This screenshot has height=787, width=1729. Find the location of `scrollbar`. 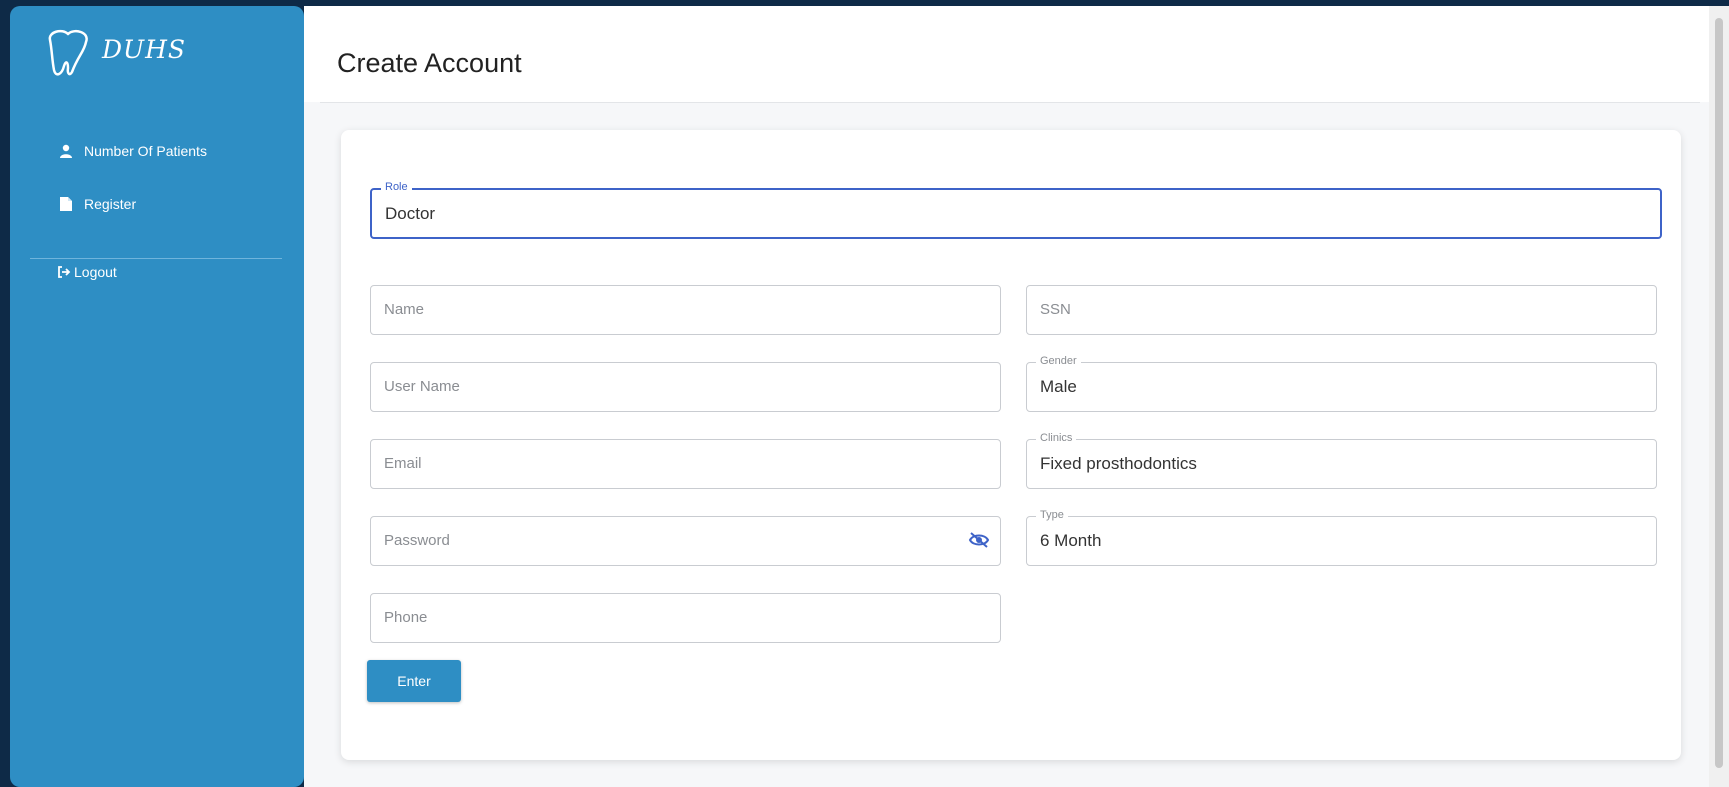

scrollbar is located at coordinates (1719, 396).